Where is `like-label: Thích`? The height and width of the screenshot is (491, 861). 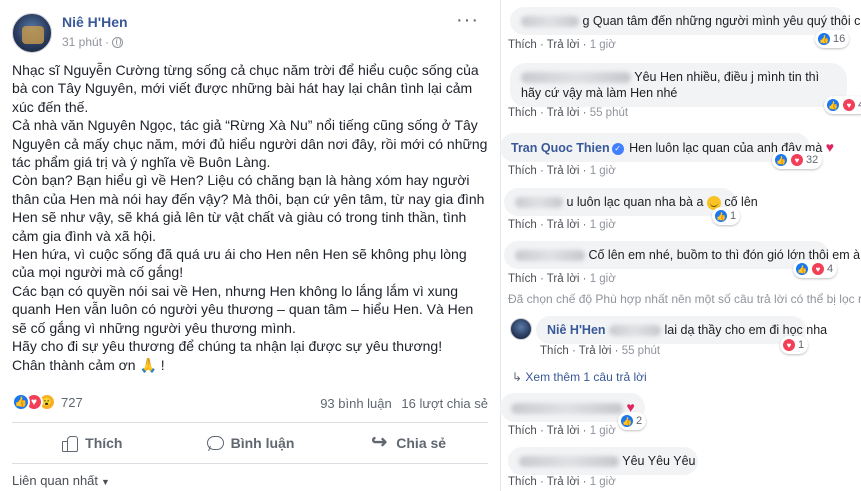
like-label: Thích is located at coordinates (104, 443).